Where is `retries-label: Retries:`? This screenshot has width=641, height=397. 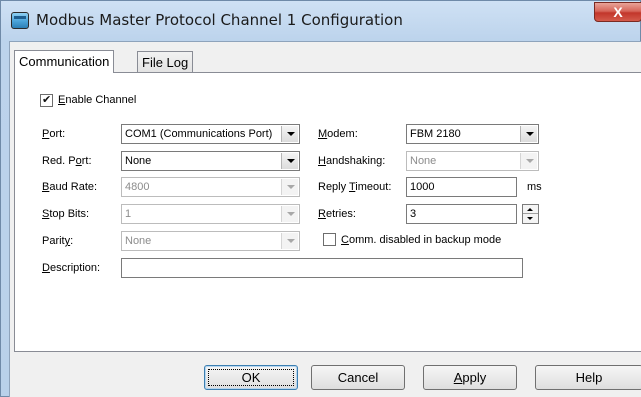 retries-label: Retries: is located at coordinates (337, 214).